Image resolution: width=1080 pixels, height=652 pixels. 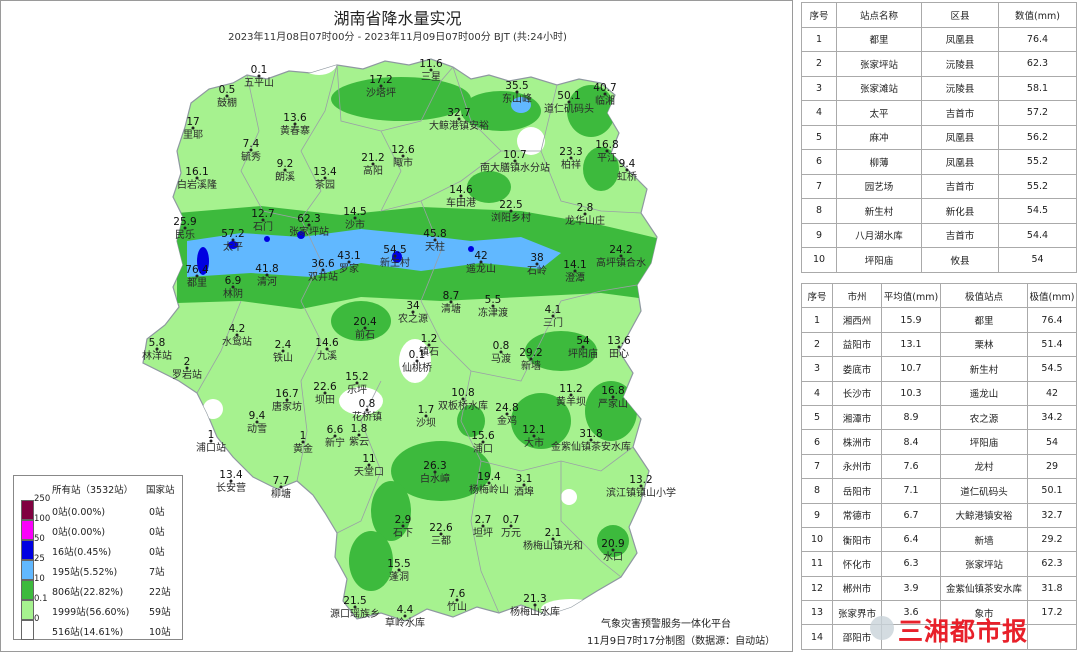 What do you see at coordinates (911, 442) in the screenshot?
I see `table-cell: 8.4` at bounding box center [911, 442].